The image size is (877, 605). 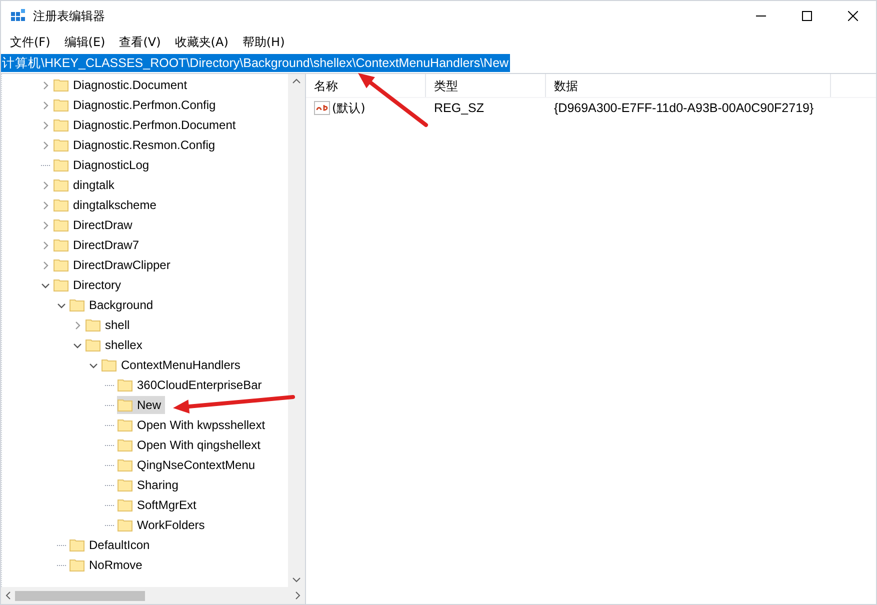 What do you see at coordinates (136, 105) in the screenshot?
I see `tree-item: Diagnostic.Perfmon.Config` at bounding box center [136, 105].